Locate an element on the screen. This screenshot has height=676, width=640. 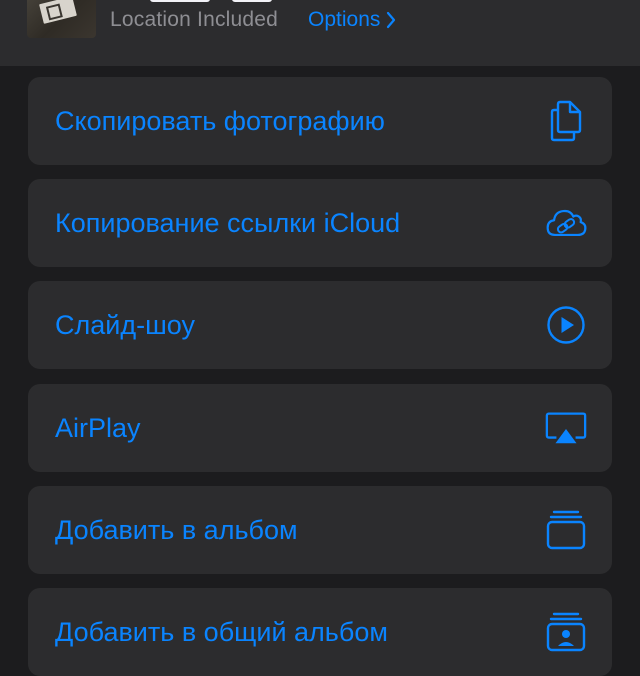
action-add-to-shared-album: Добавить в общий альбом is located at coordinates (320, 632).